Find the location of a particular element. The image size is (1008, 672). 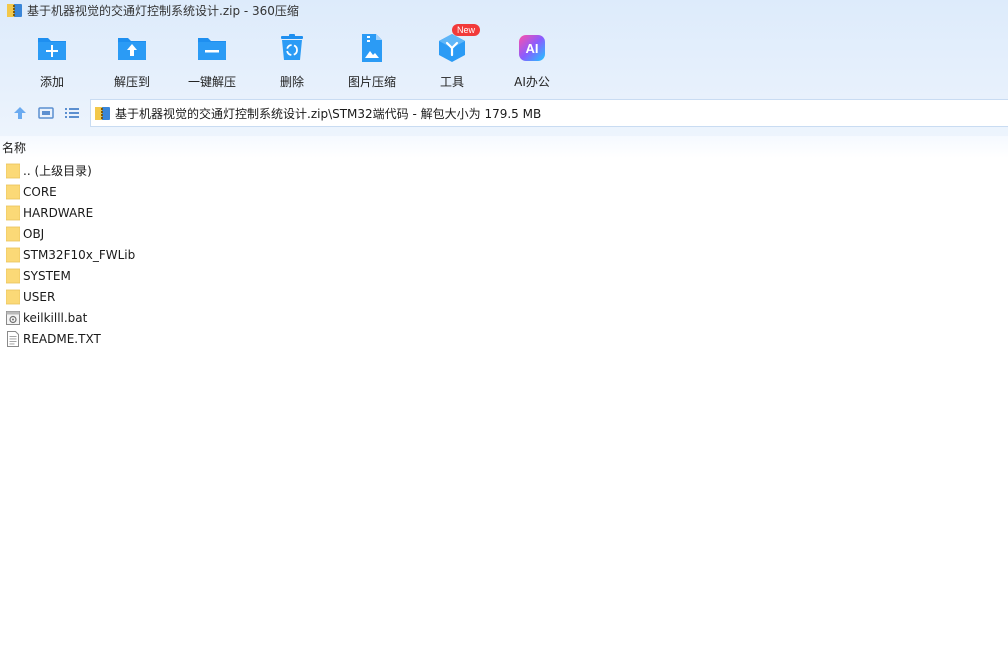

list-item-keilkilll-bat: keilkilll.bat is located at coordinates (504, 317).